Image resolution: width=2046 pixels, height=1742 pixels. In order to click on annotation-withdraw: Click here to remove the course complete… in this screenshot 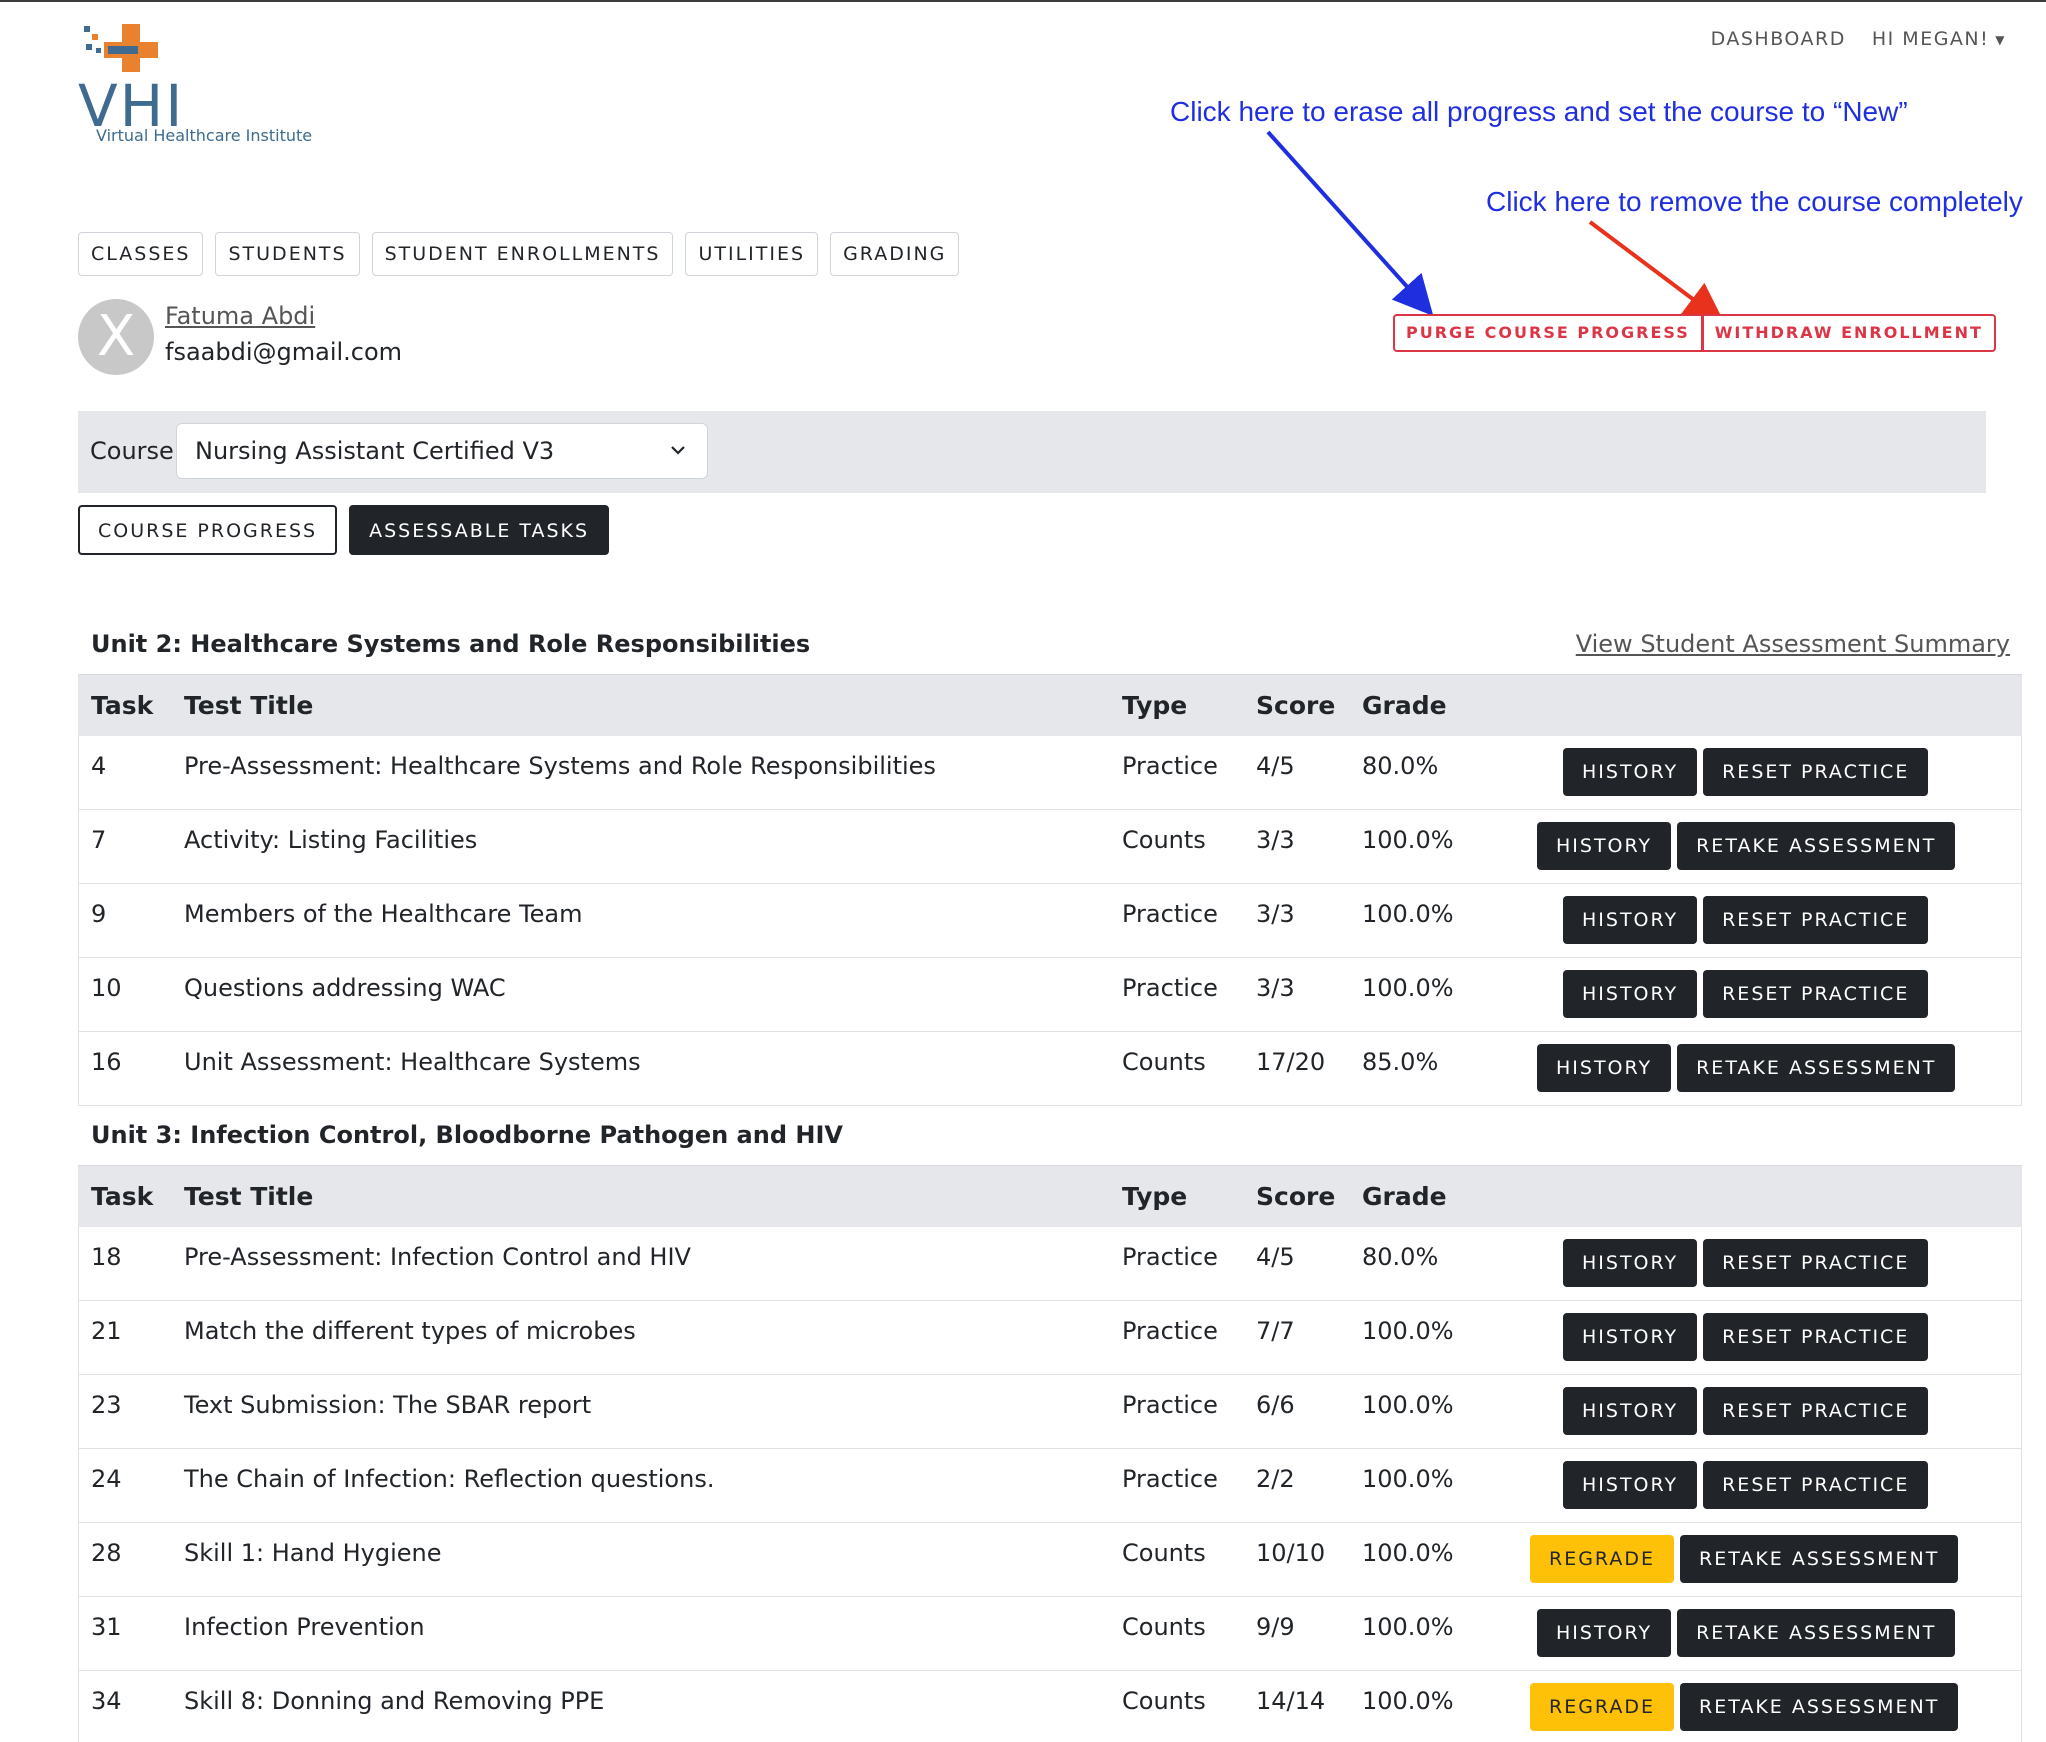, I will do `click(1754, 201)`.